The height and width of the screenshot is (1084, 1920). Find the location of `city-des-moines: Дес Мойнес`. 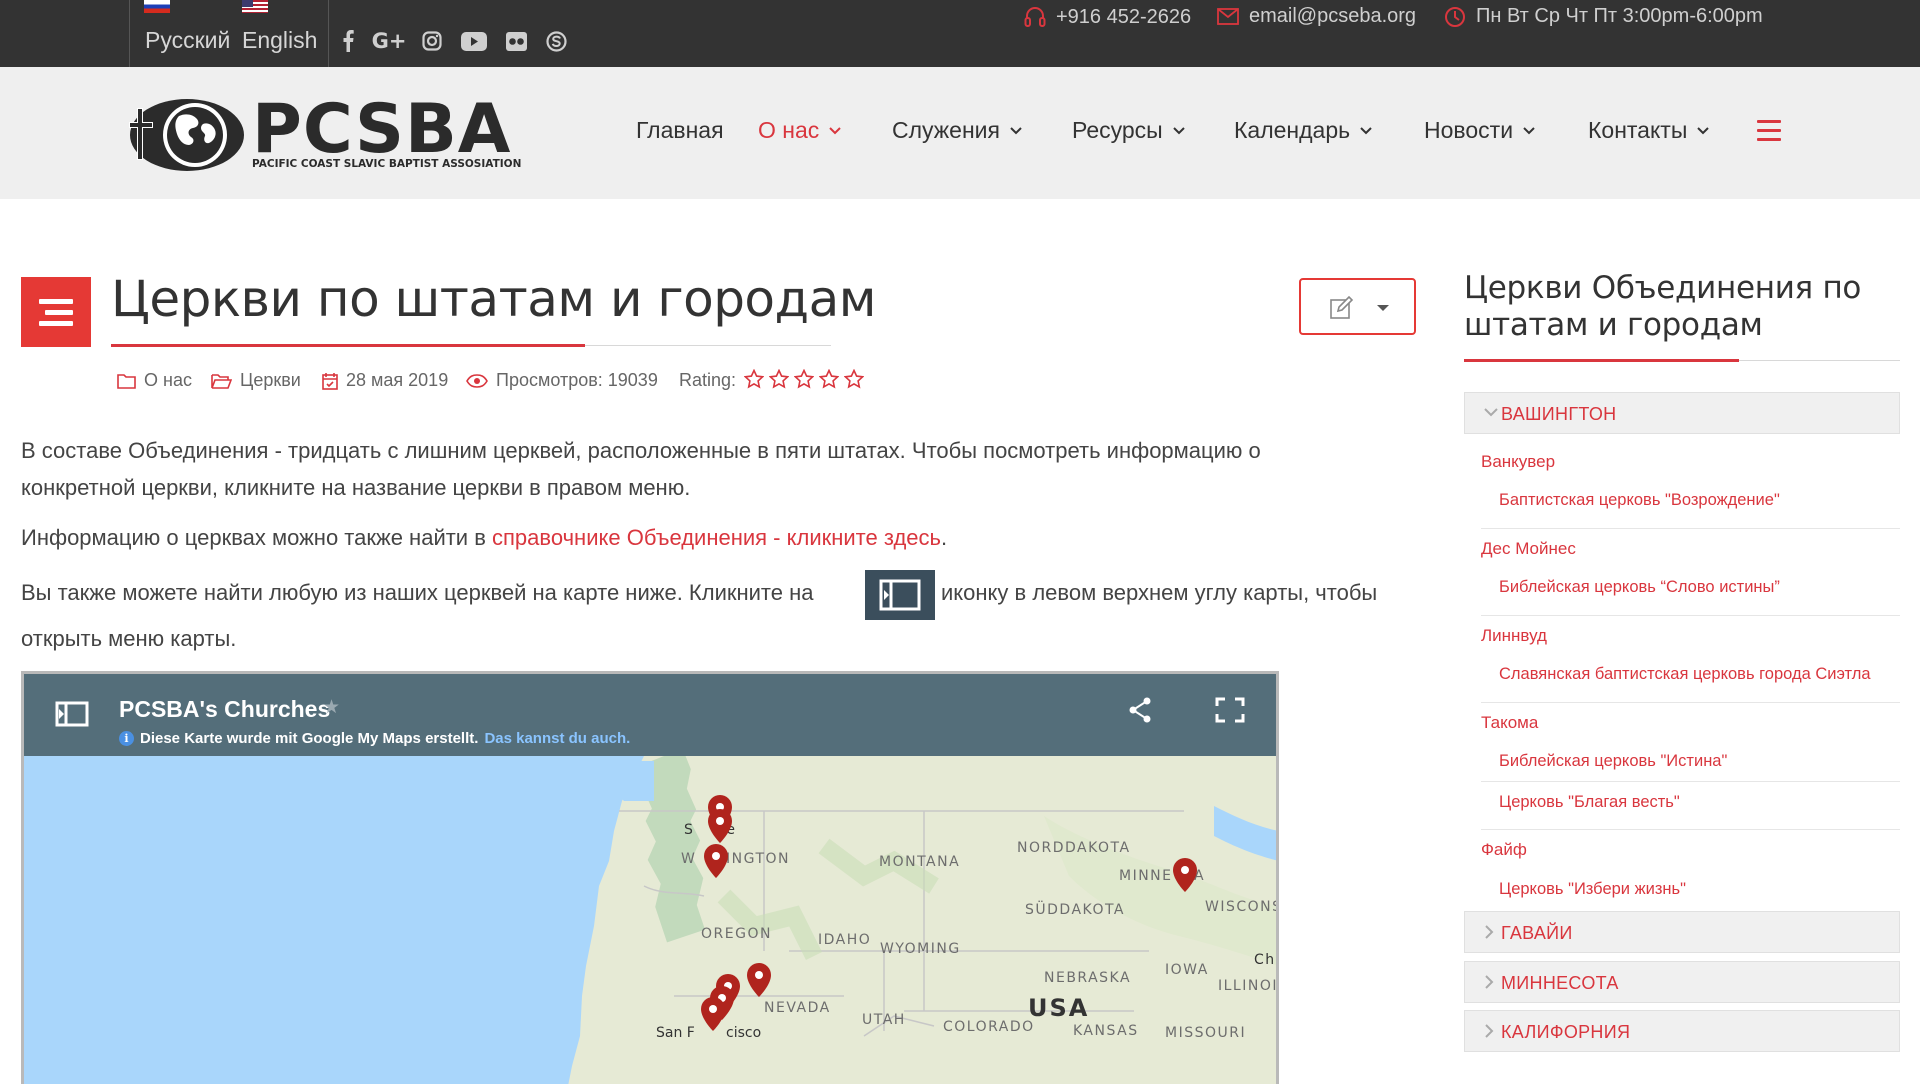

city-des-moines: Дес Мойнес is located at coordinates (1528, 549).